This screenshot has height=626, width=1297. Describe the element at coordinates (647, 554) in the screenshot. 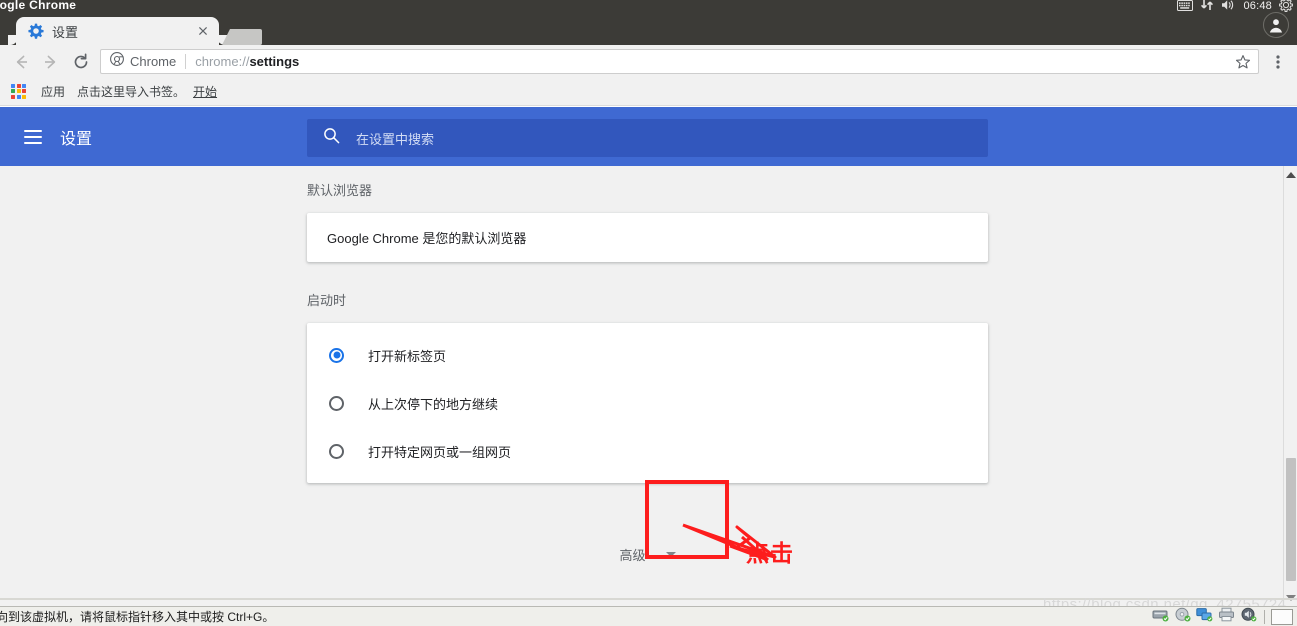

I see `advanced-expand-row: 高级` at that location.